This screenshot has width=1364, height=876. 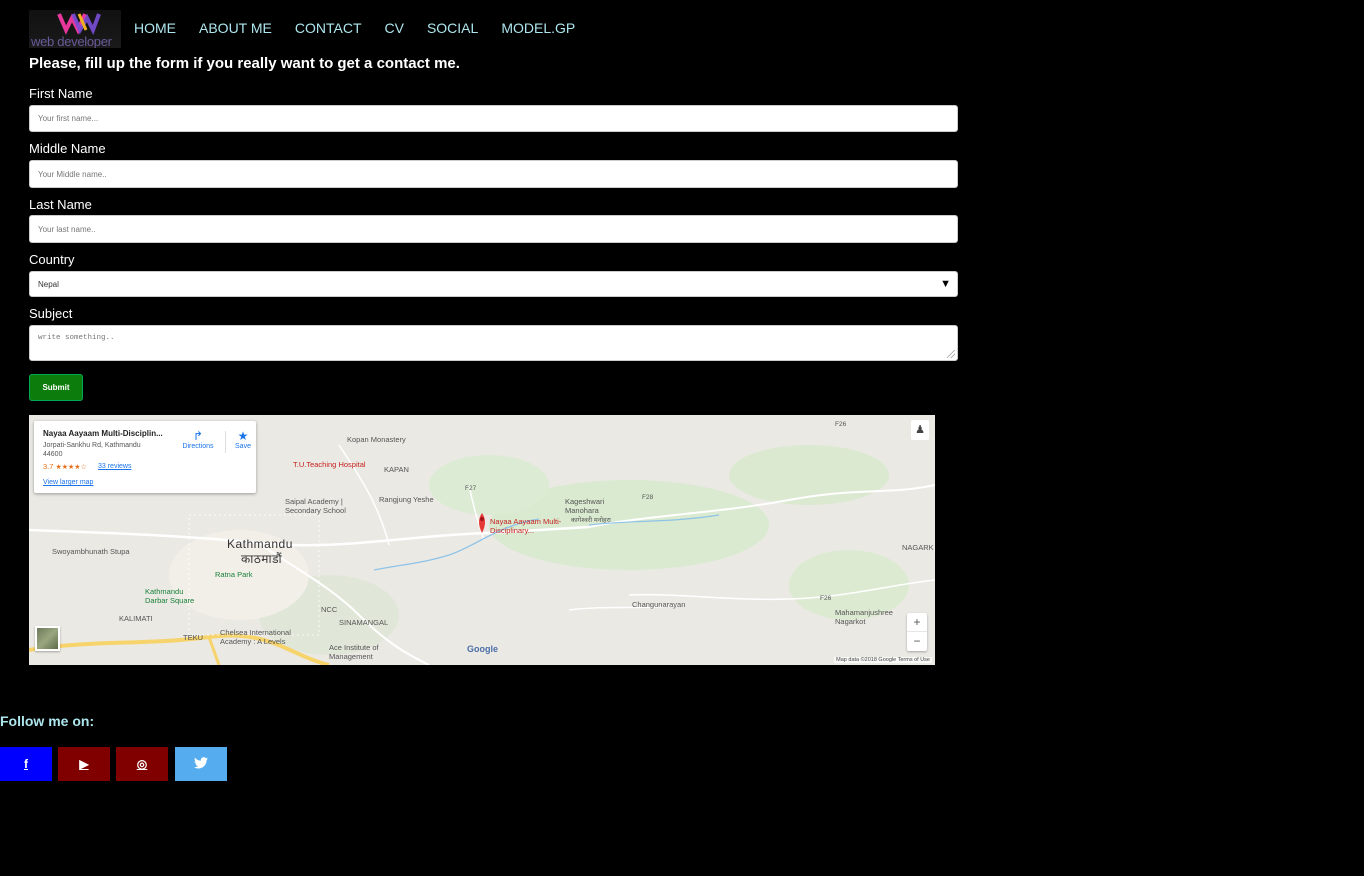 What do you see at coordinates (225, 442) in the screenshot?
I see `card-divider` at bounding box center [225, 442].